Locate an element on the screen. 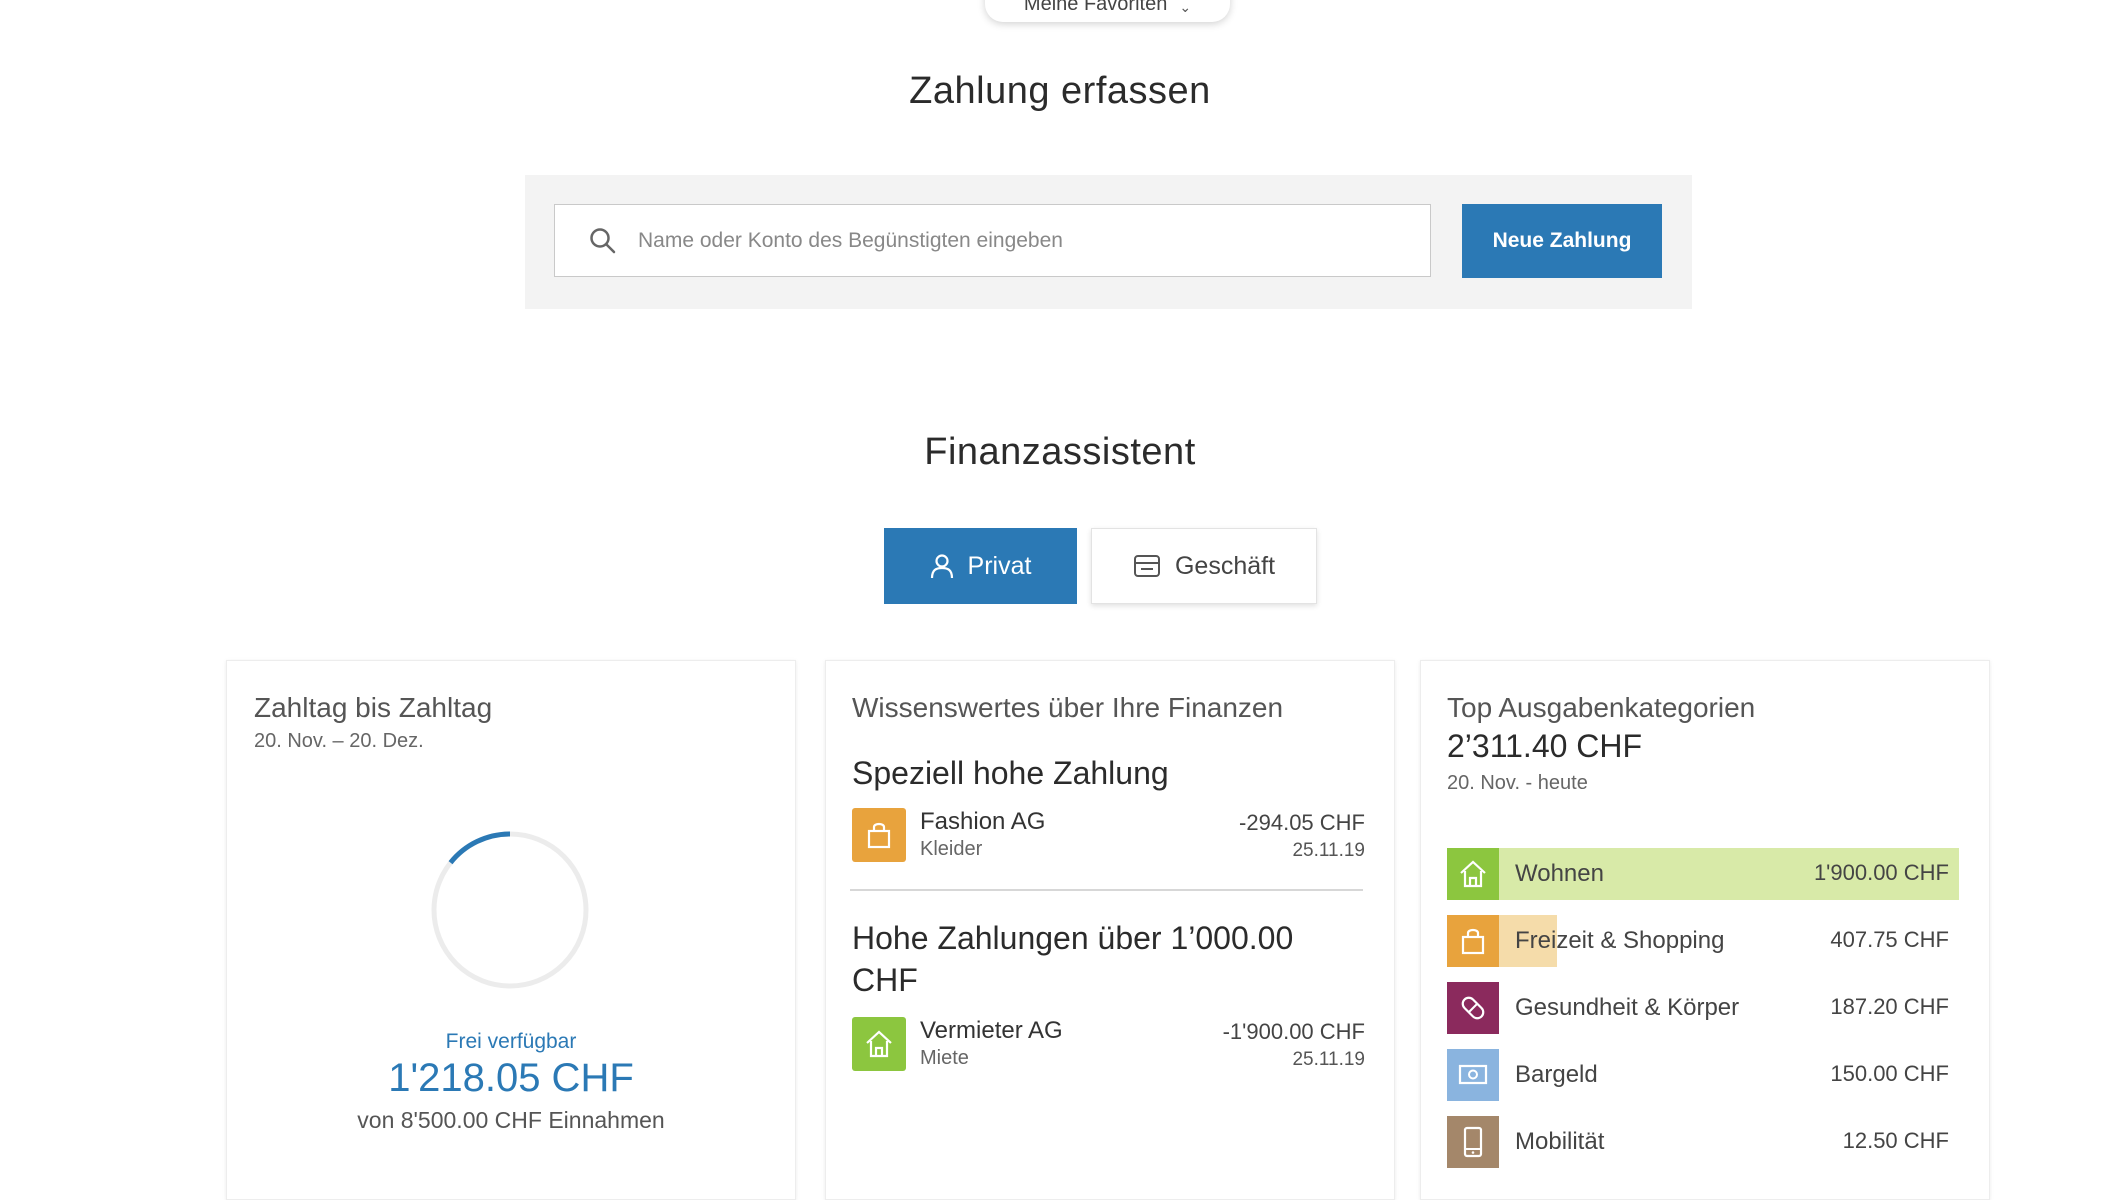 The width and height of the screenshot is (2120, 1200). insights-card-title: Wissenswertes über Ihre Finanzen is located at coordinates (1068, 707).